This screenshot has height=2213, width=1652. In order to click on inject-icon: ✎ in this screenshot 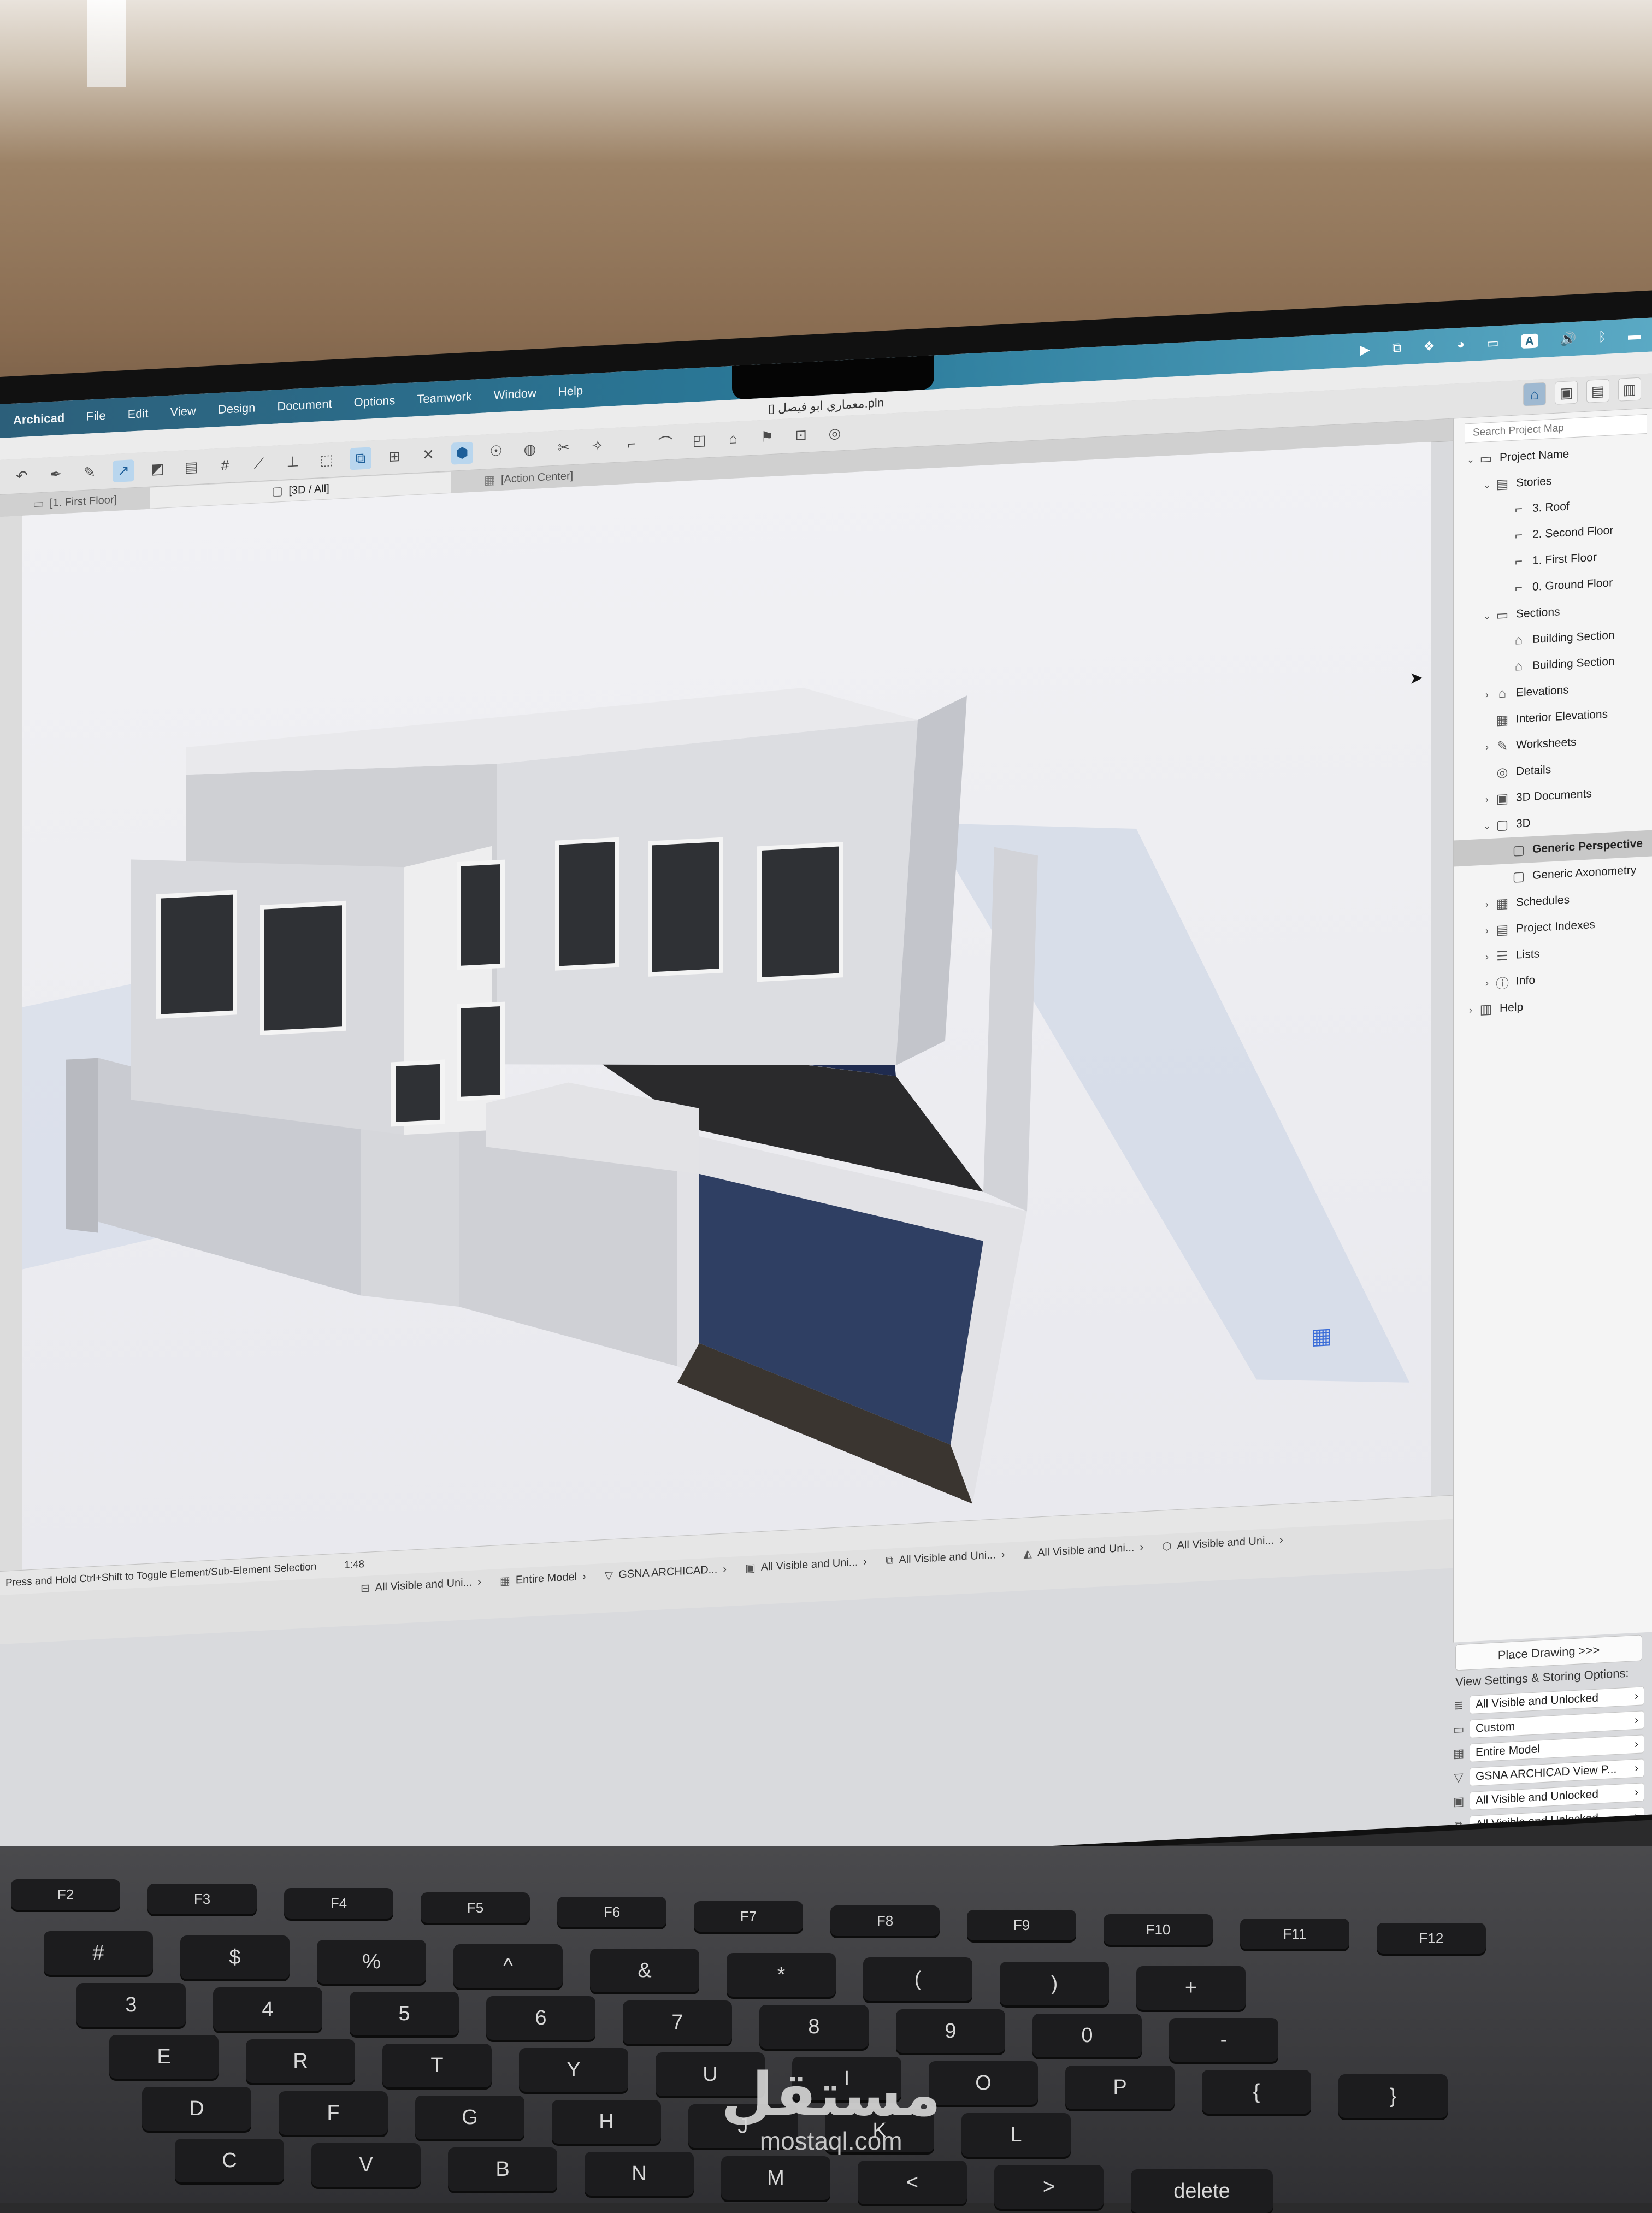, I will do `click(90, 472)`.